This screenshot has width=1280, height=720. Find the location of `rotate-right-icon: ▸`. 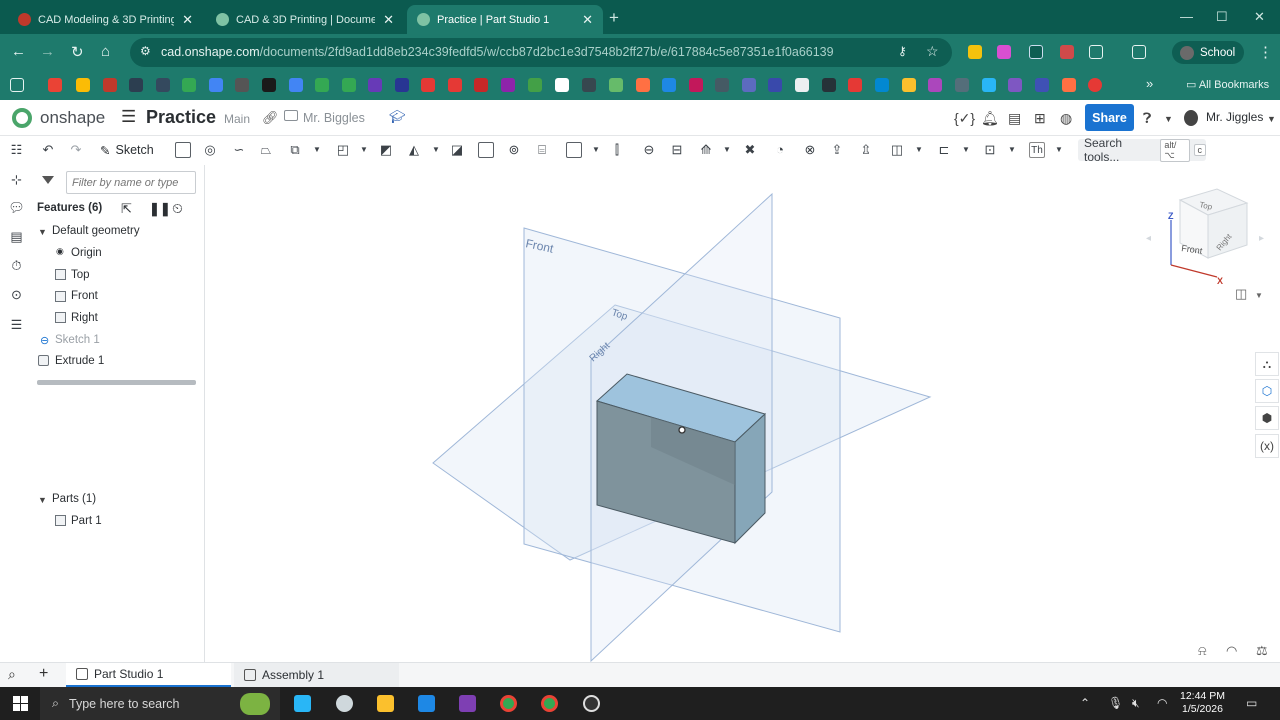

rotate-right-icon: ▸ is located at coordinates (1261, 238).